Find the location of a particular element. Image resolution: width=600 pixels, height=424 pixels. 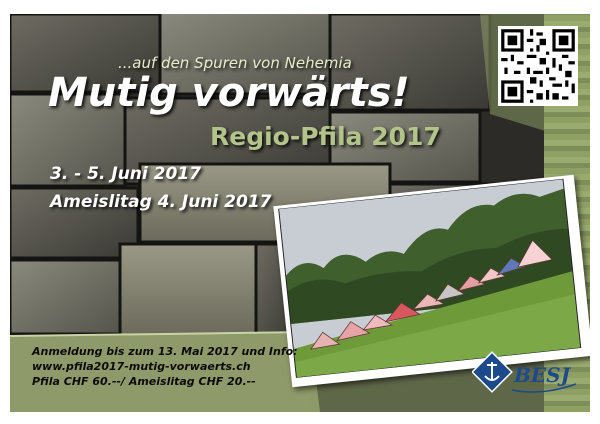

qr-code-icon is located at coordinates (538, 66).